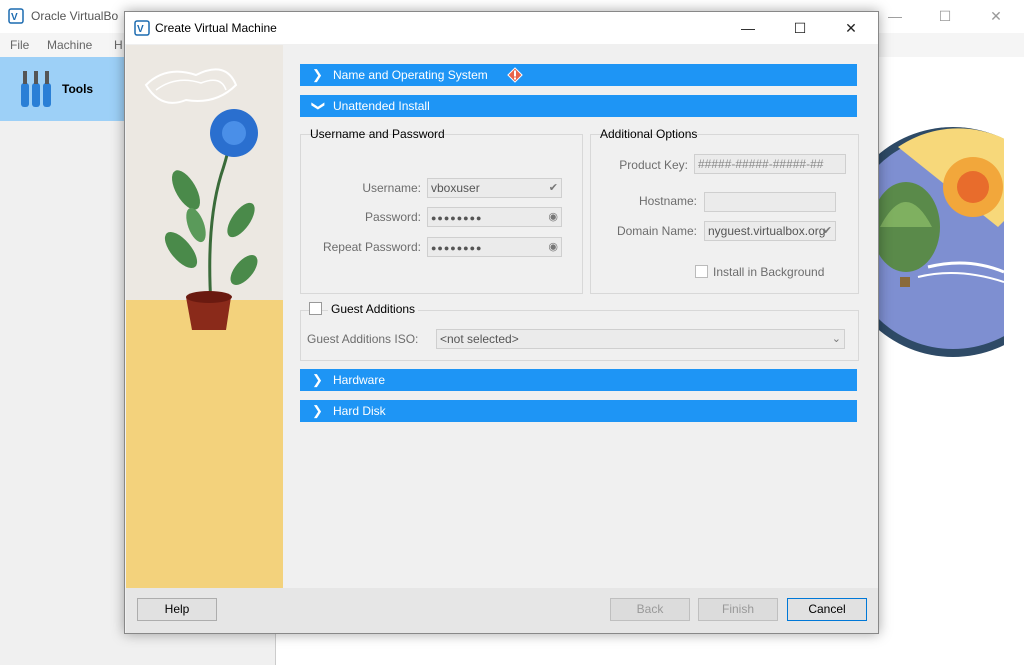 This screenshot has height=665, width=1024. What do you see at coordinates (827, 609) in the screenshot?
I see `cancel-button: Cancel` at bounding box center [827, 609].